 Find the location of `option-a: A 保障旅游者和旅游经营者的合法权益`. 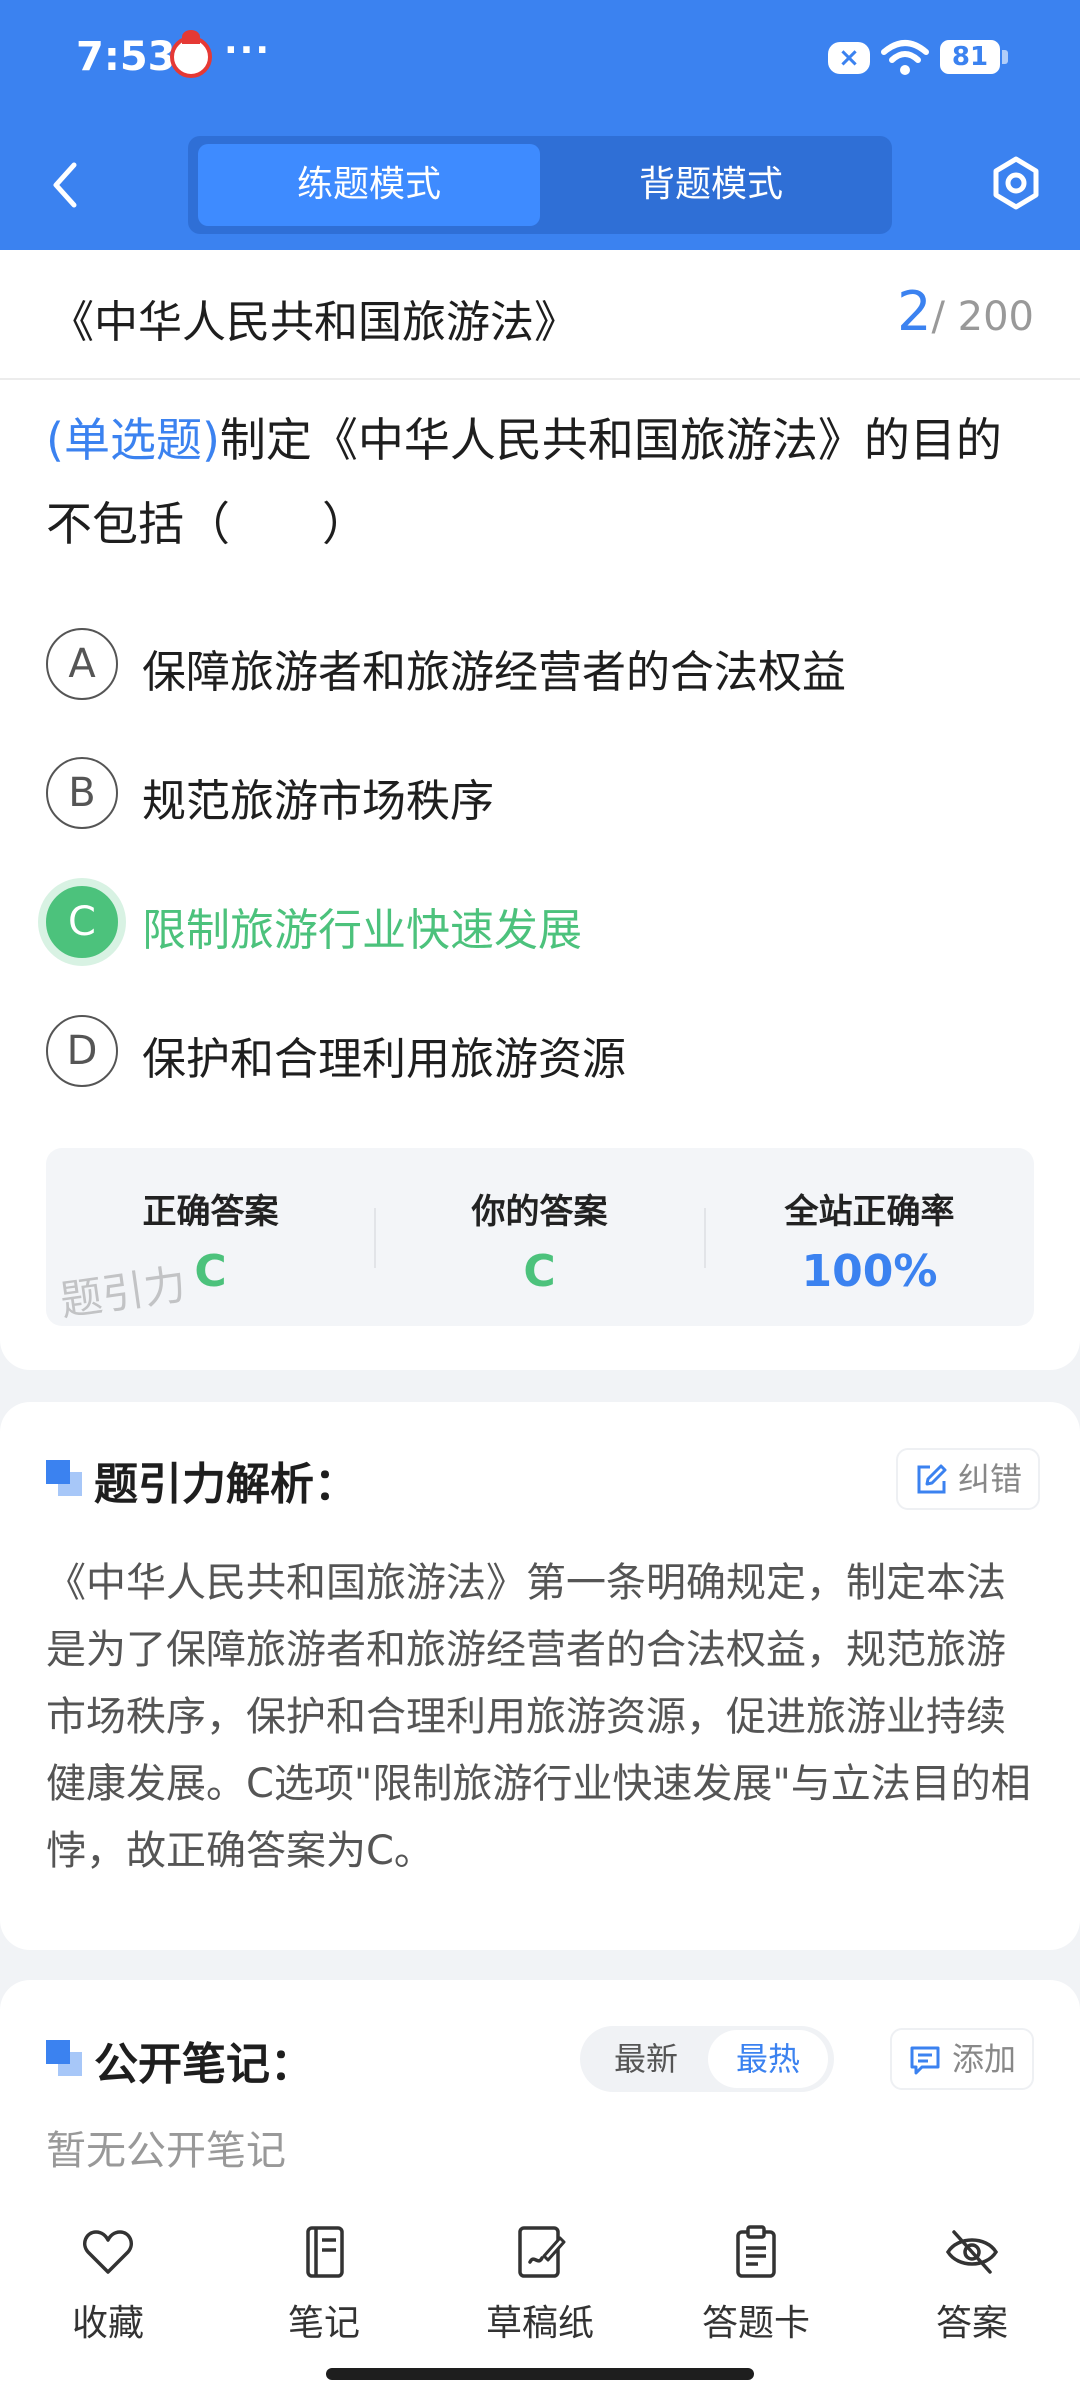

option-a: A 保障旅游者和旅游经营者的合法权益 is located at coordinates (536, 665).